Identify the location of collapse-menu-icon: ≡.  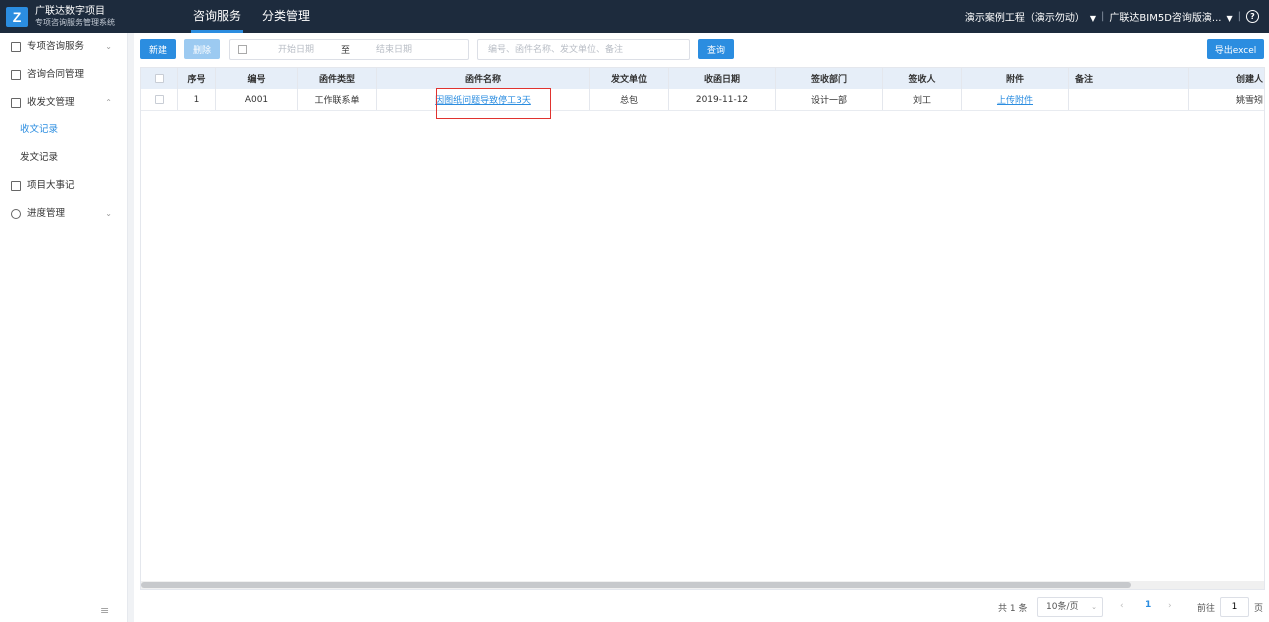
(104, 610).